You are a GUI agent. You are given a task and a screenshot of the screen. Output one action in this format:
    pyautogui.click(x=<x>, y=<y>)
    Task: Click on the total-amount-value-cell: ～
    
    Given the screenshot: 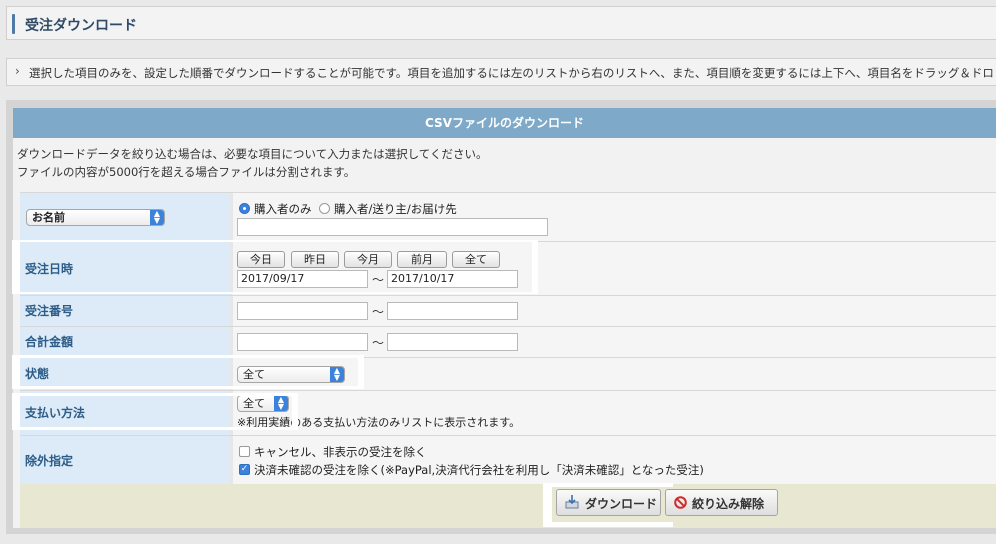 What is the action you would take?
    pyautogui.click(x=613, y=342)
    